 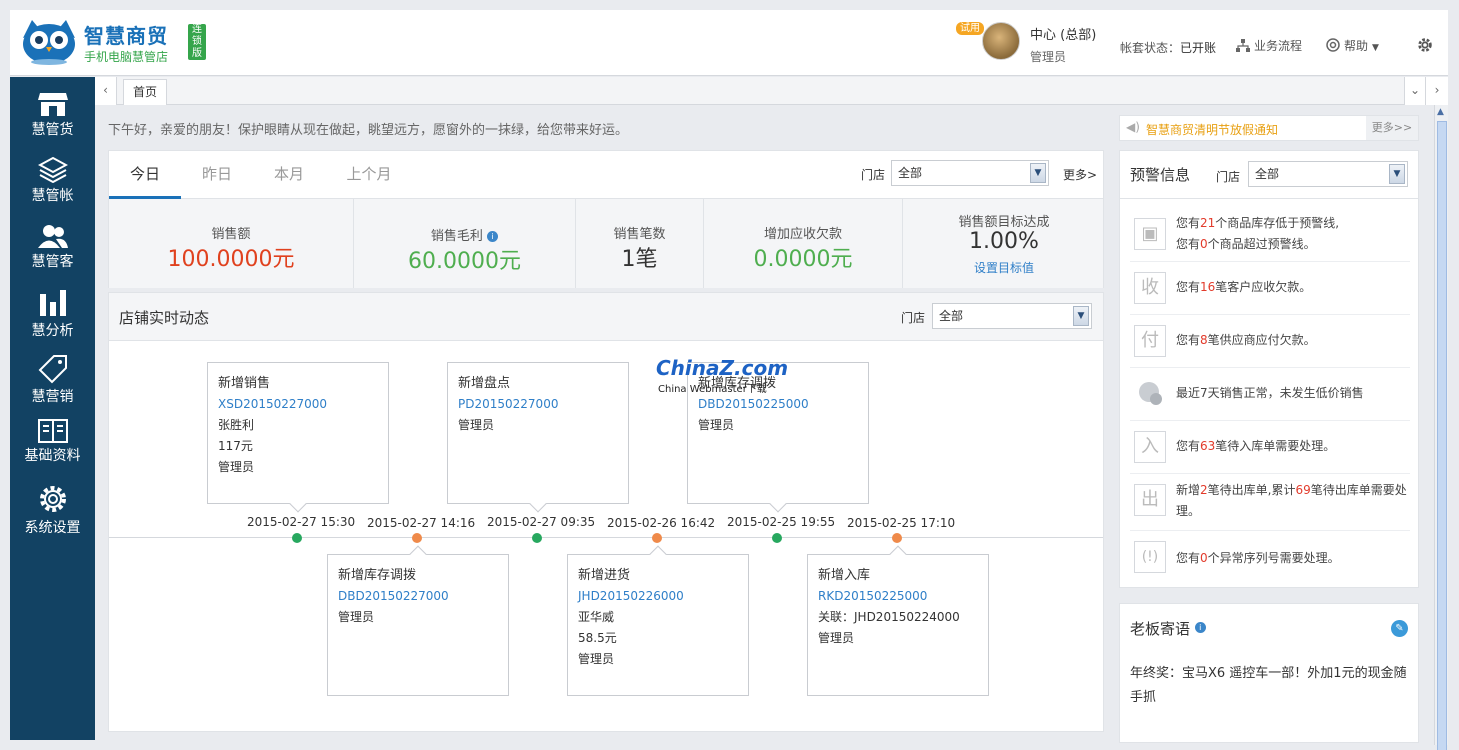 What do you see at coordinates (1270, 556) in the screenshot?
I see `warning-row-serial: (!) 您有0个异常序列号需要处理。` at bounding box center [1270, 556].